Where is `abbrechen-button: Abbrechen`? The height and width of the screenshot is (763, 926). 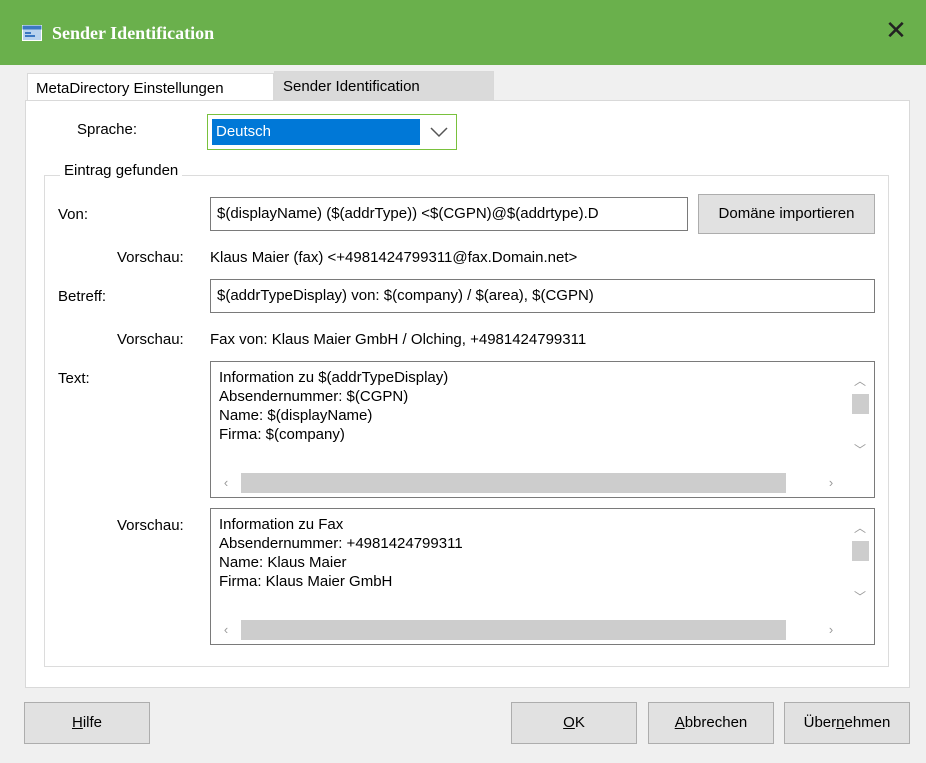 abbrechen-button: Abbrechen is located at coordinates (711, 723).